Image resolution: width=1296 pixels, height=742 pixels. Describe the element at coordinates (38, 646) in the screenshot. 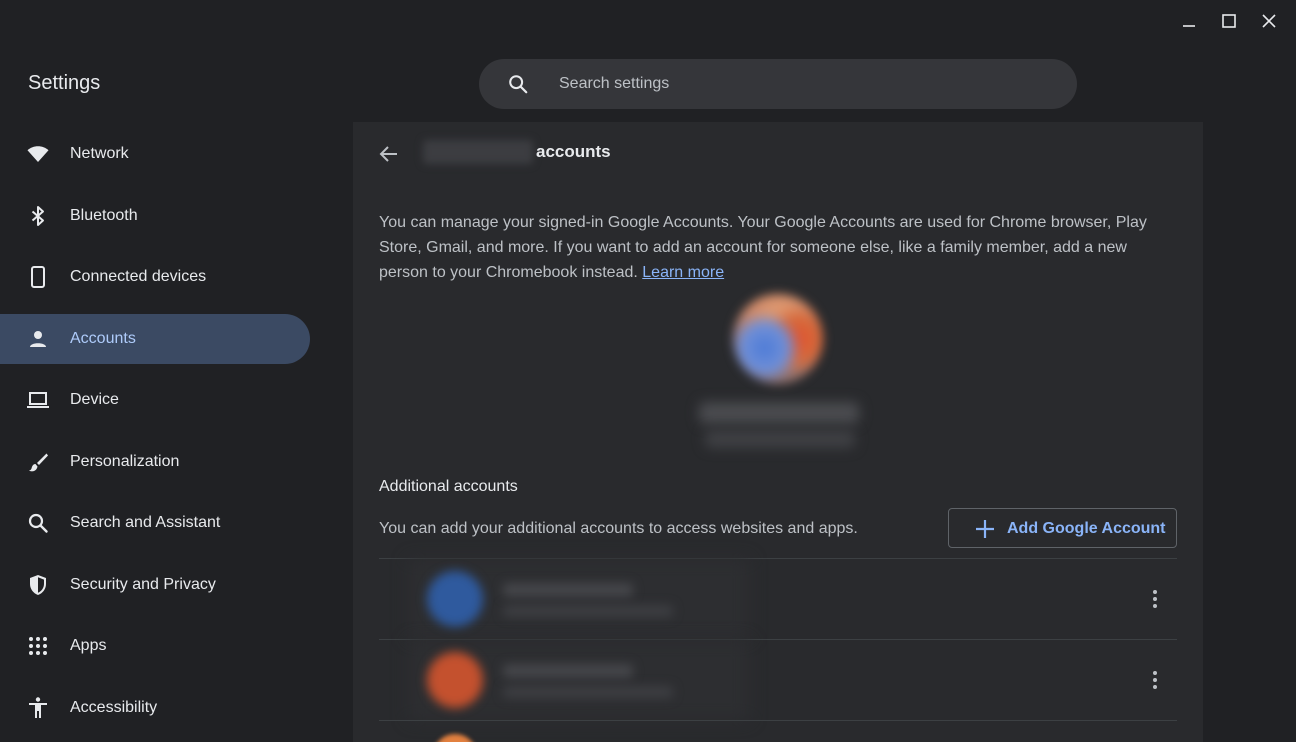

I see `apps-grid-icon` at that location.